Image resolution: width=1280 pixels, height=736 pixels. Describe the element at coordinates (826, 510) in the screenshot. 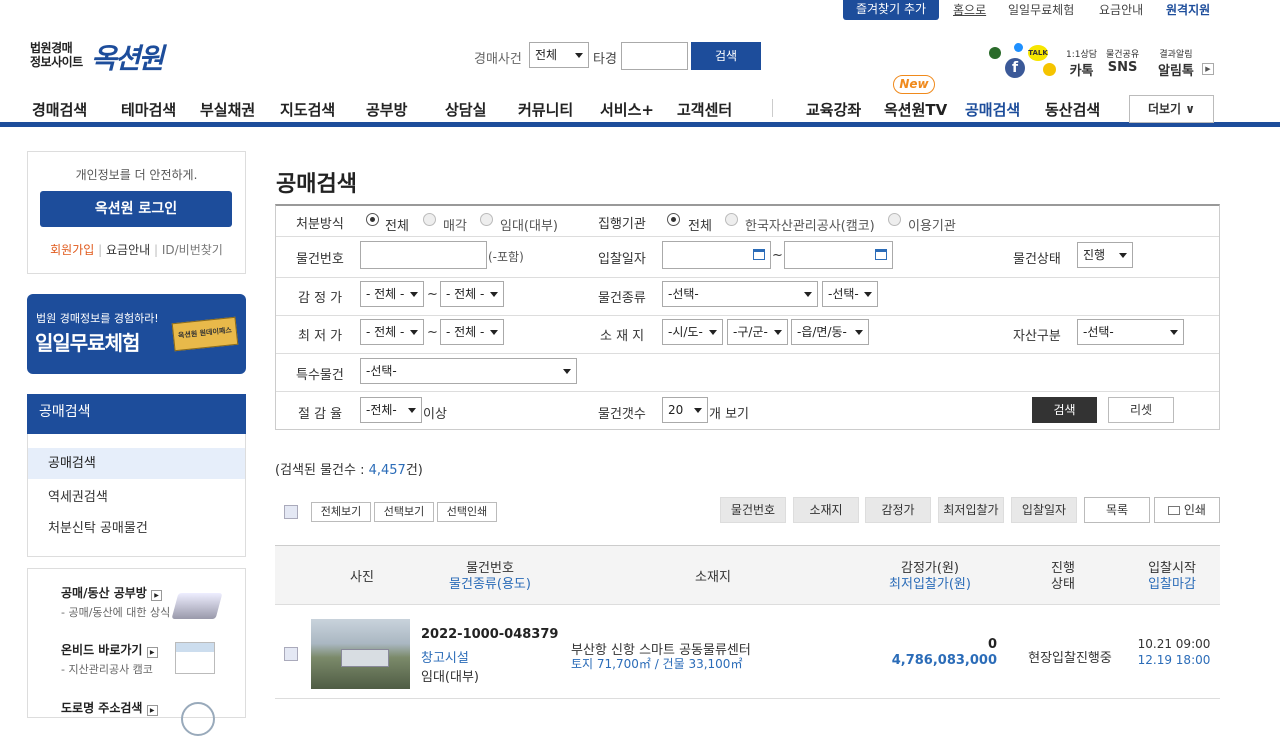

I see `sort-location-button: 소재지` at that location.